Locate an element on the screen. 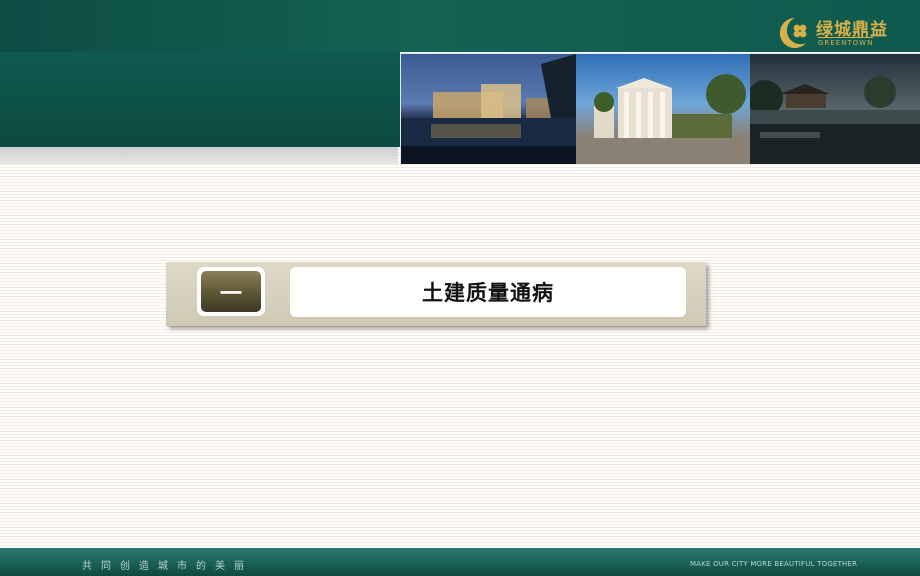 The image size is (920, 576). section-heading-panel: 一 土建质量通病 is located at coordinates (436, 294).